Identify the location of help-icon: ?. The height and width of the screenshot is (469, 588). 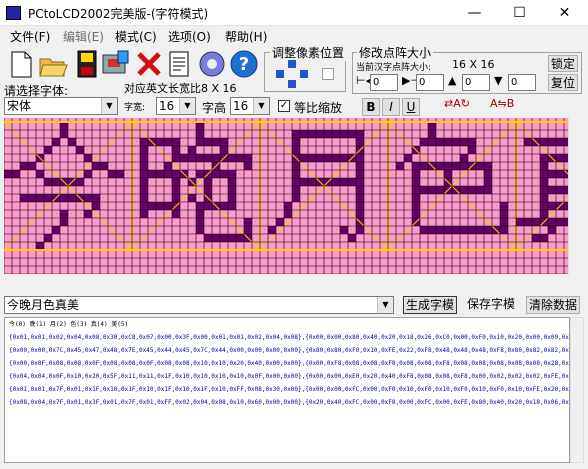
(243, 64).